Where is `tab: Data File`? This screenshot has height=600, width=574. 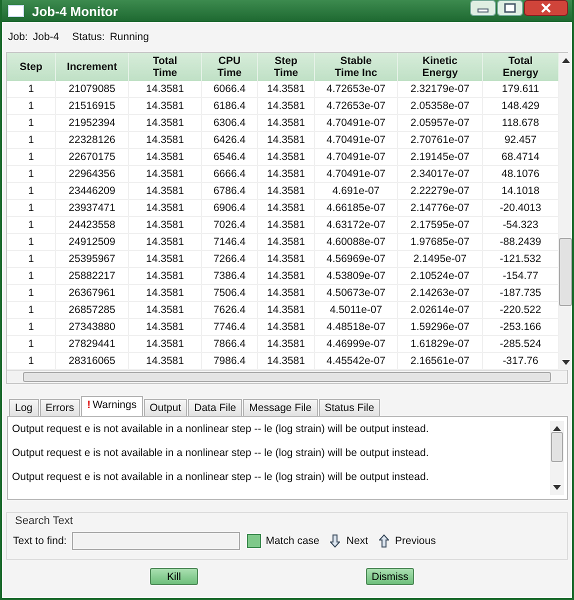
tab: Data File is located at coordinates (215, 407).